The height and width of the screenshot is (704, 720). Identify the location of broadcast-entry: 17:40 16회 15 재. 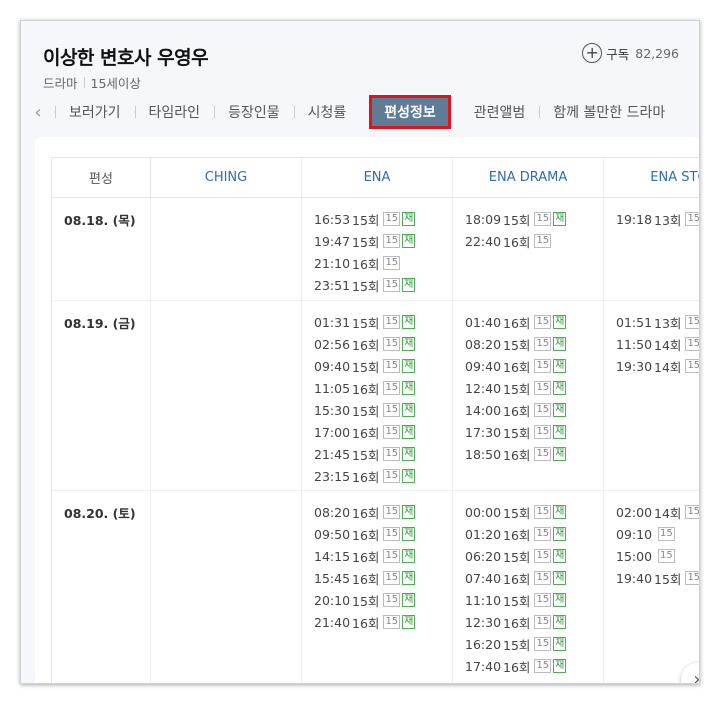
(534, 666).